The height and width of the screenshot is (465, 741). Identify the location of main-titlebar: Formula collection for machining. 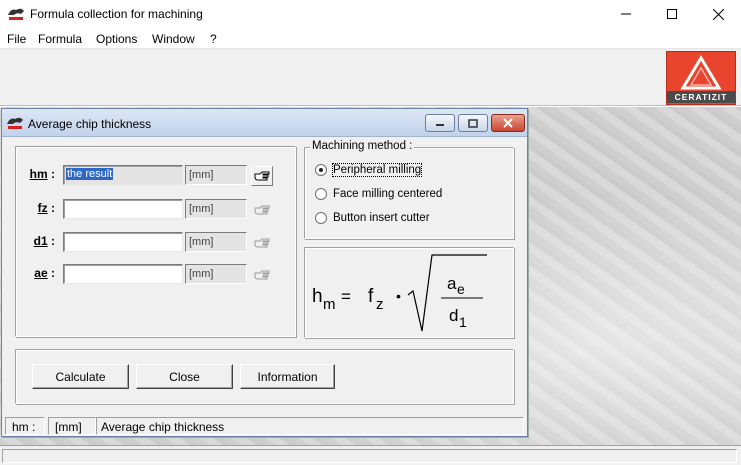
(370, 14).